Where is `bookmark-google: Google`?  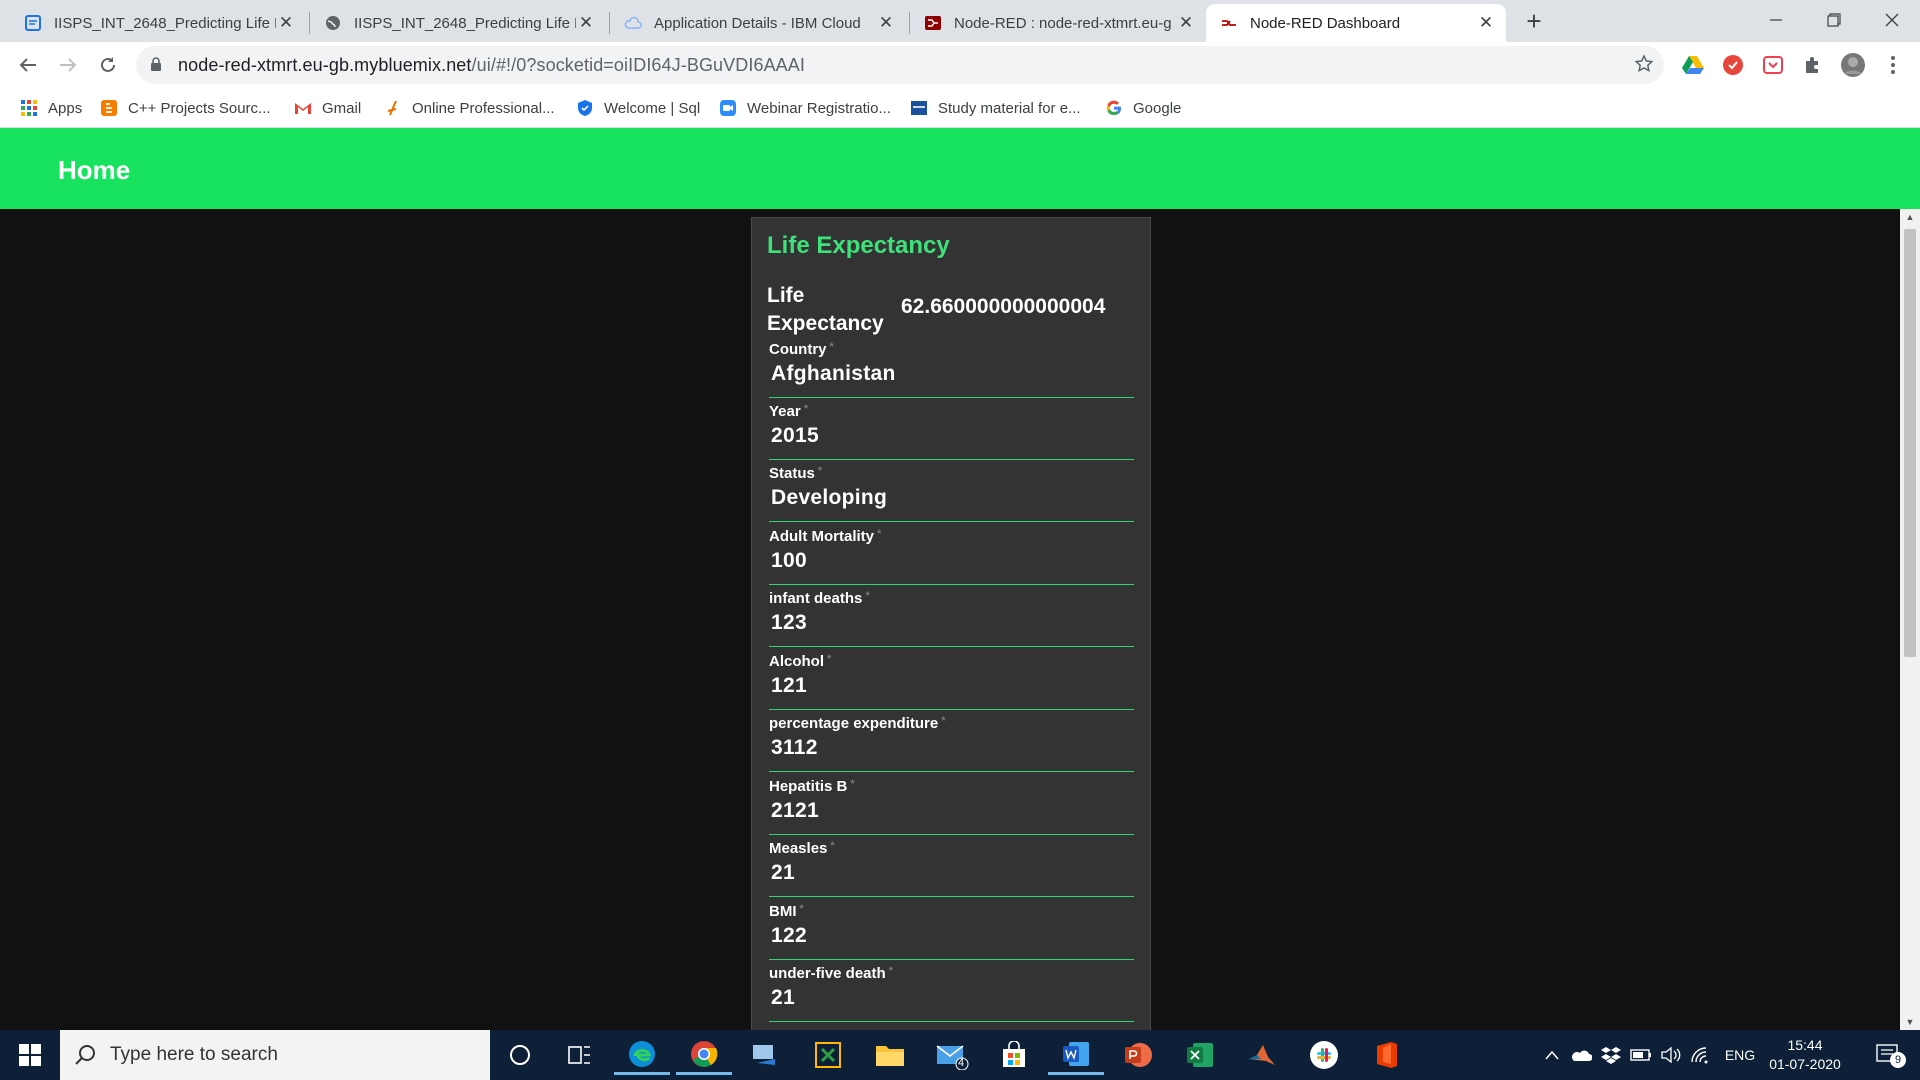 bookmark-google: Google is located at coordinates (1143, 108).